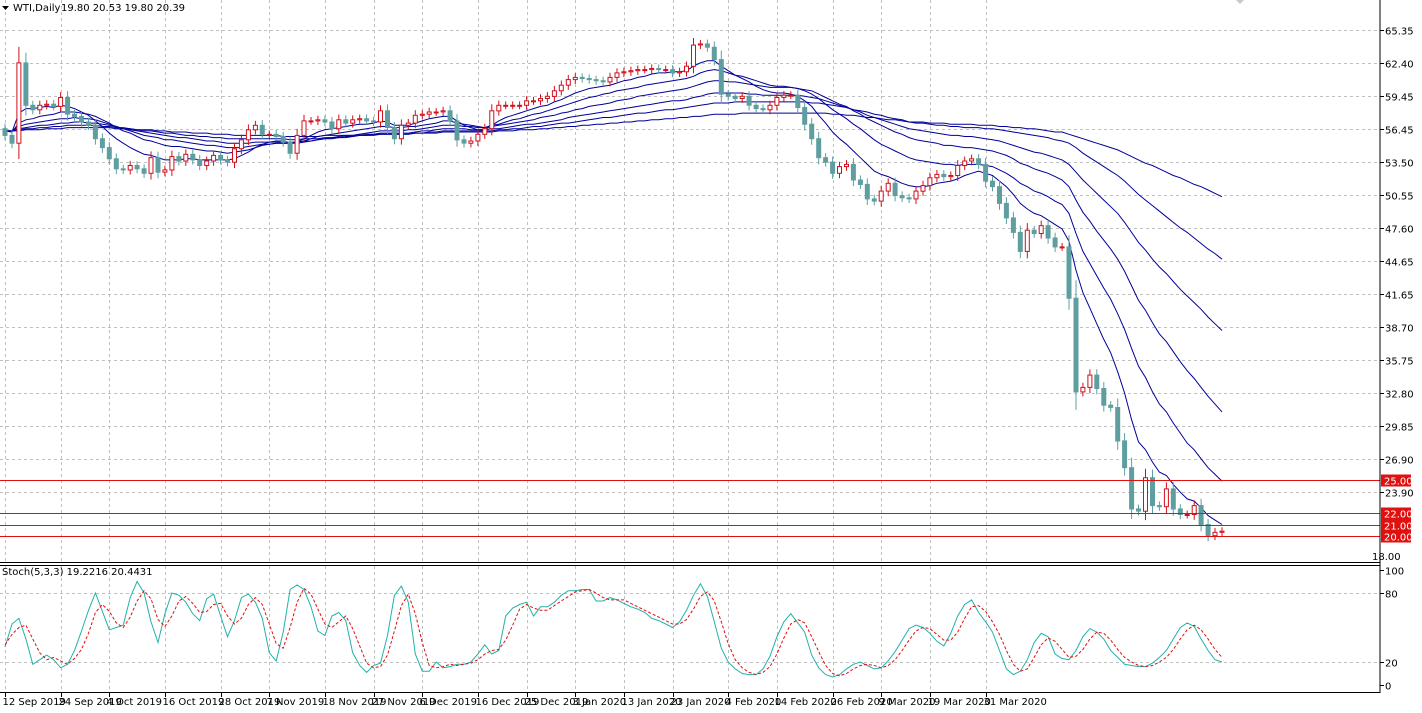 The image size is (1422, 713). What do you see at coordinates (1399, 329) in the screenshot?
I see `price-tick-label: 38.70` at bounding box center [1399, 329].